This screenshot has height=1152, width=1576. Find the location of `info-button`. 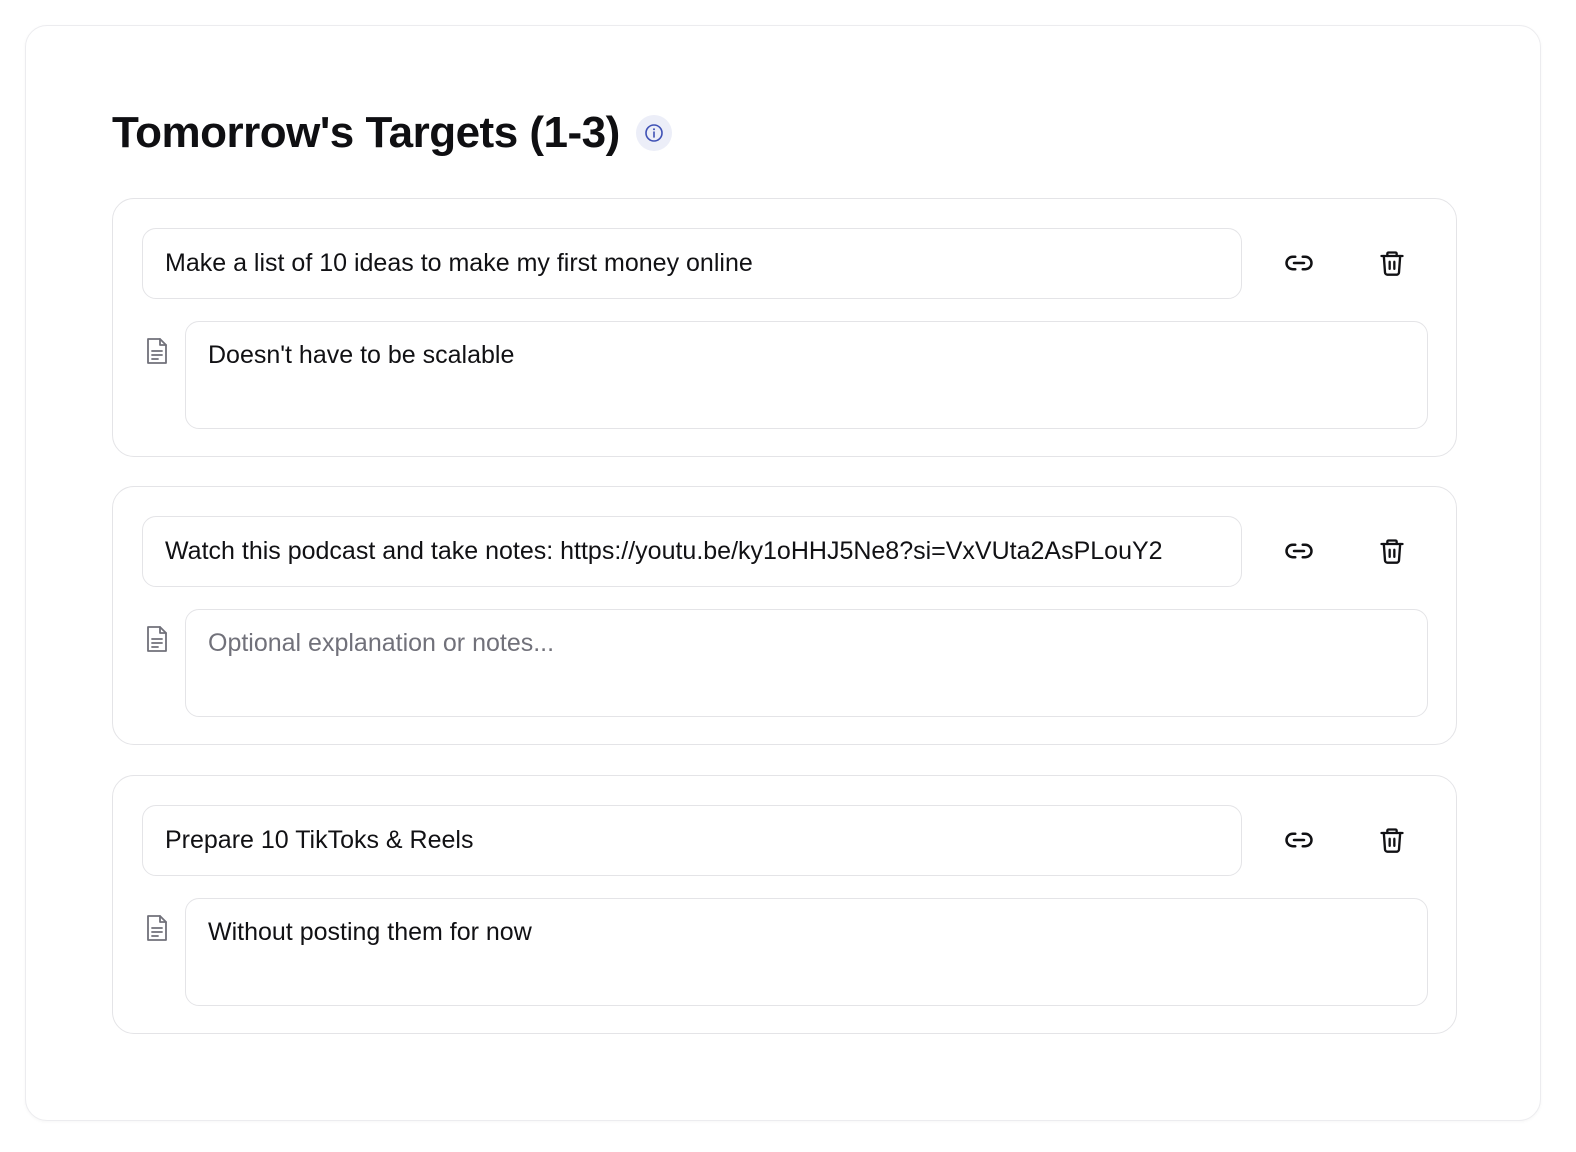

info-button is located at coordinates (653, 133).